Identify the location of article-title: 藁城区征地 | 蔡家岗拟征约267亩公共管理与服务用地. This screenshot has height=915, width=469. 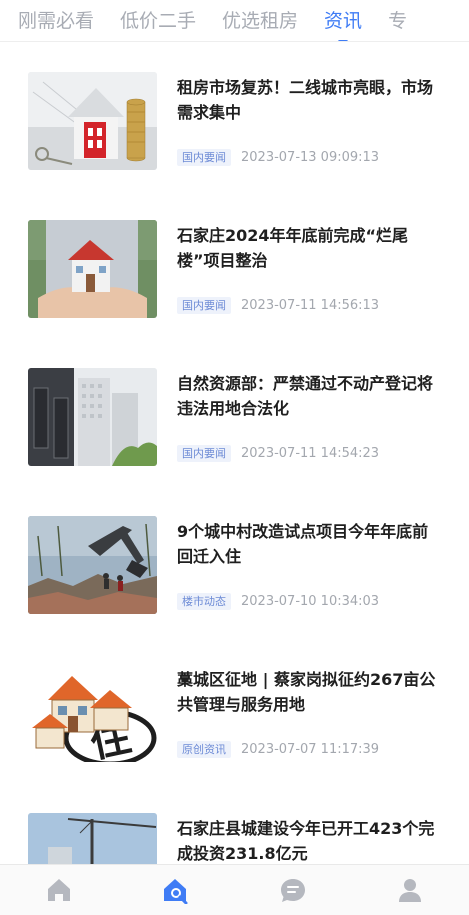
(308, 692).